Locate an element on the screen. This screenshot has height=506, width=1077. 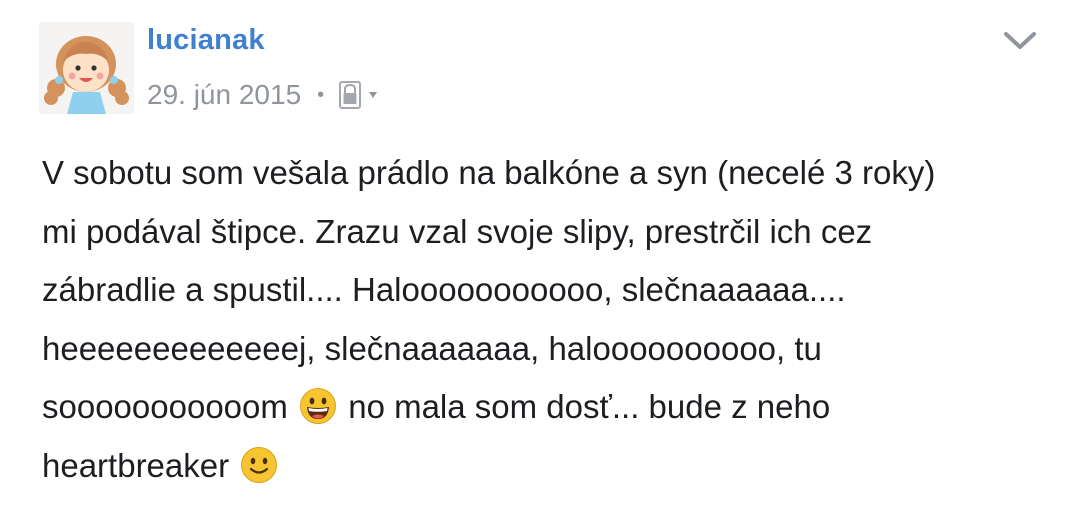
post-options-button is located at coordinates (1020, 41).